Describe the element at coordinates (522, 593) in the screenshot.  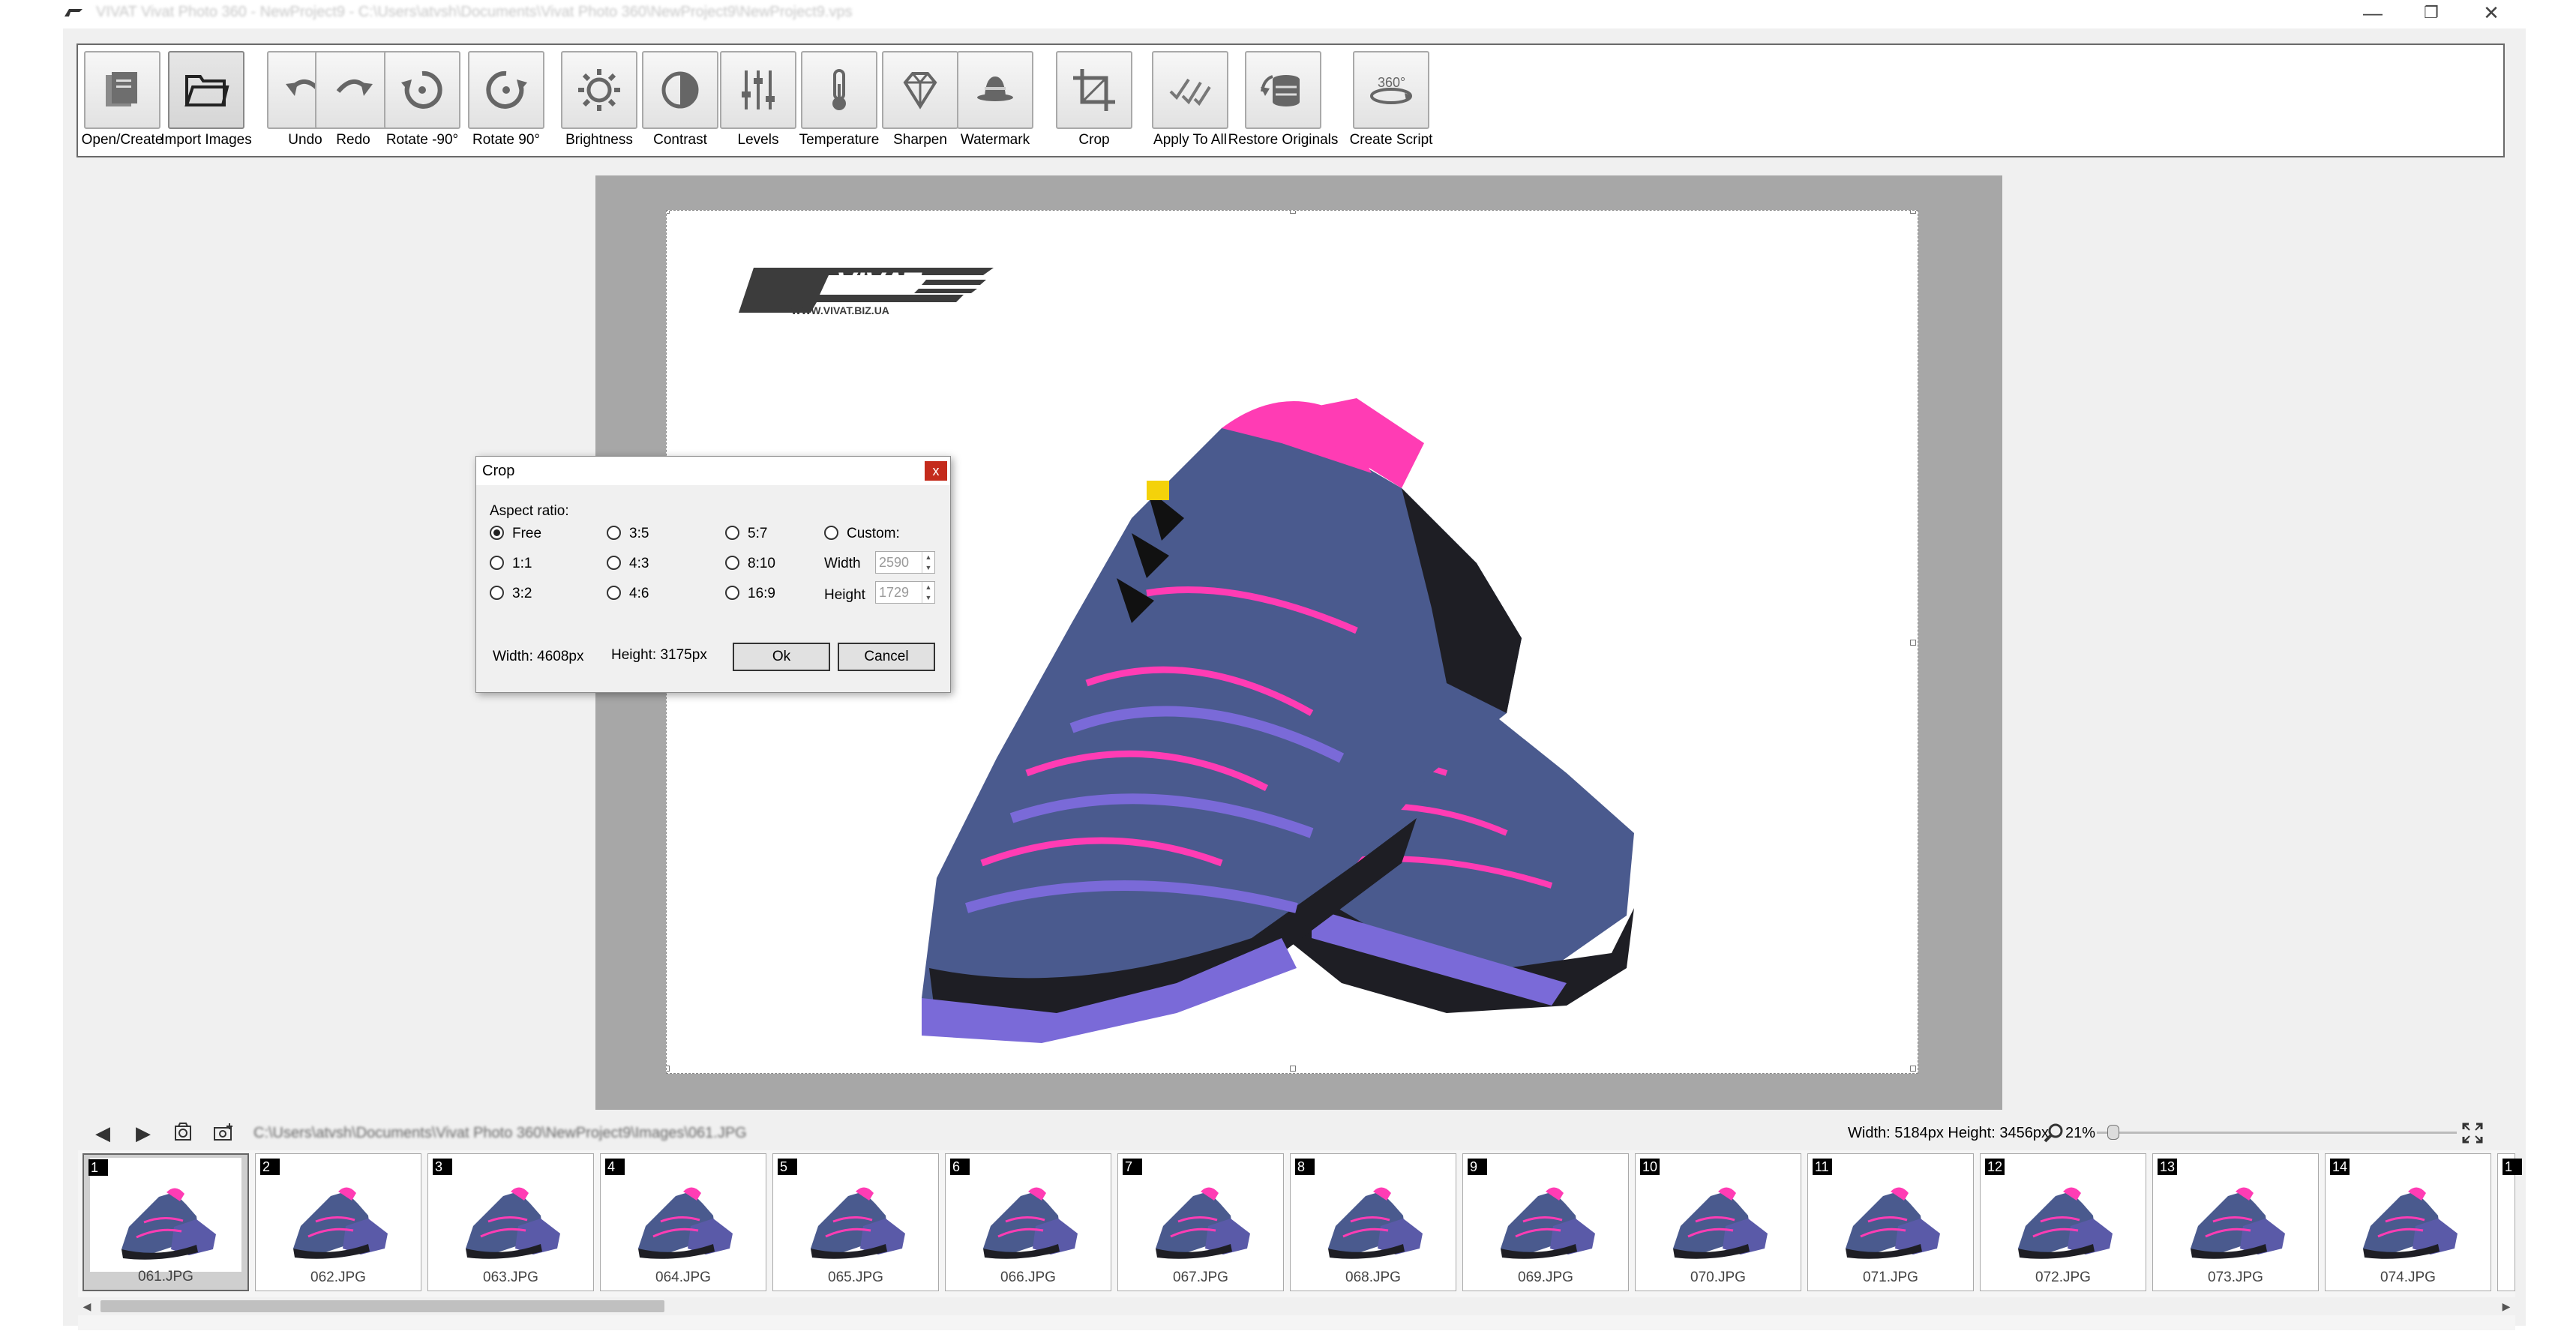
I see `radio-3-2-label: 3:2` at that location.